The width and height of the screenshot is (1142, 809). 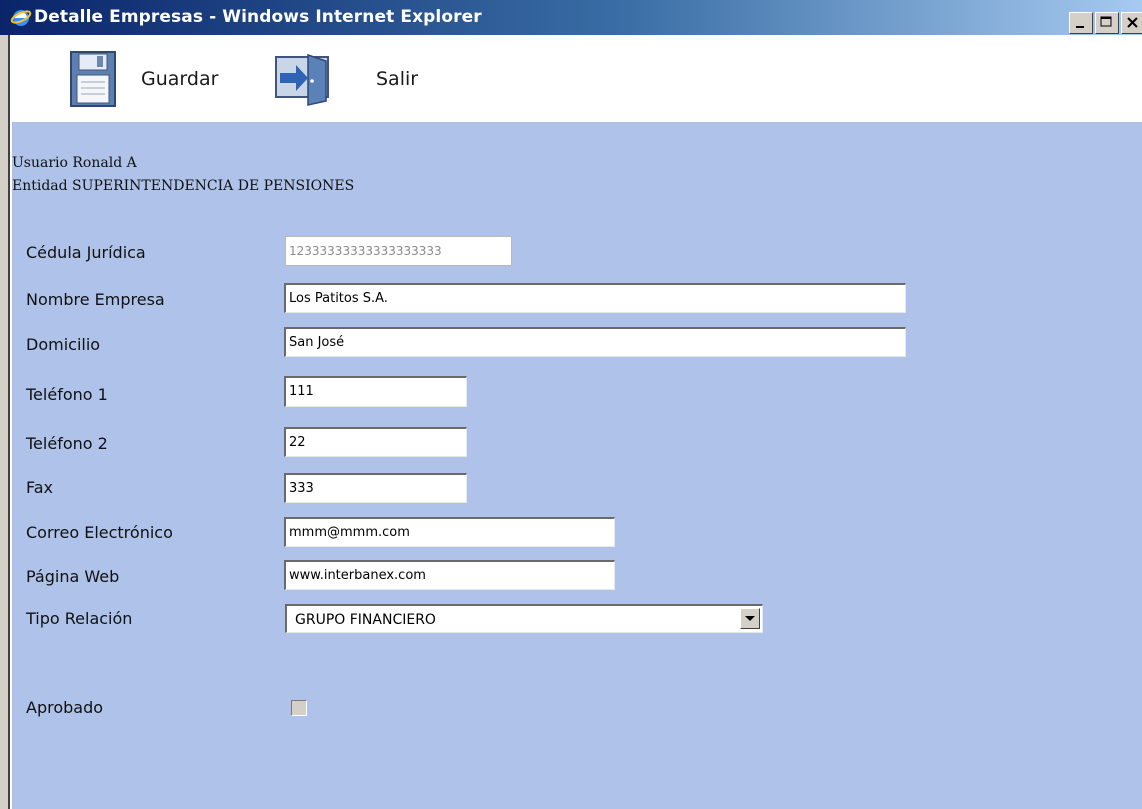 What do you see at coordinates (67, 443) in the screenshot?
I see `telefono2-label: Teléfono 2` at bounding box center [67, 443].